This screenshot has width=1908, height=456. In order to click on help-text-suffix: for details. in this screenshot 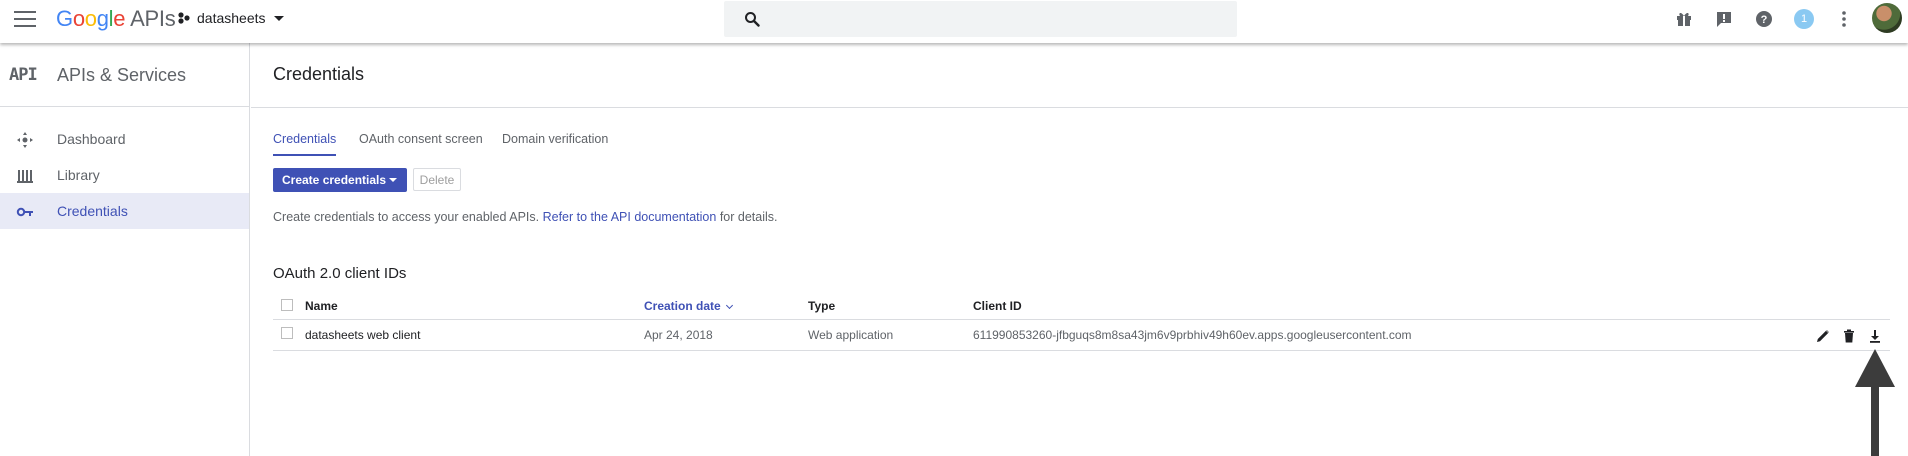, I will do `click(748, 217)`.